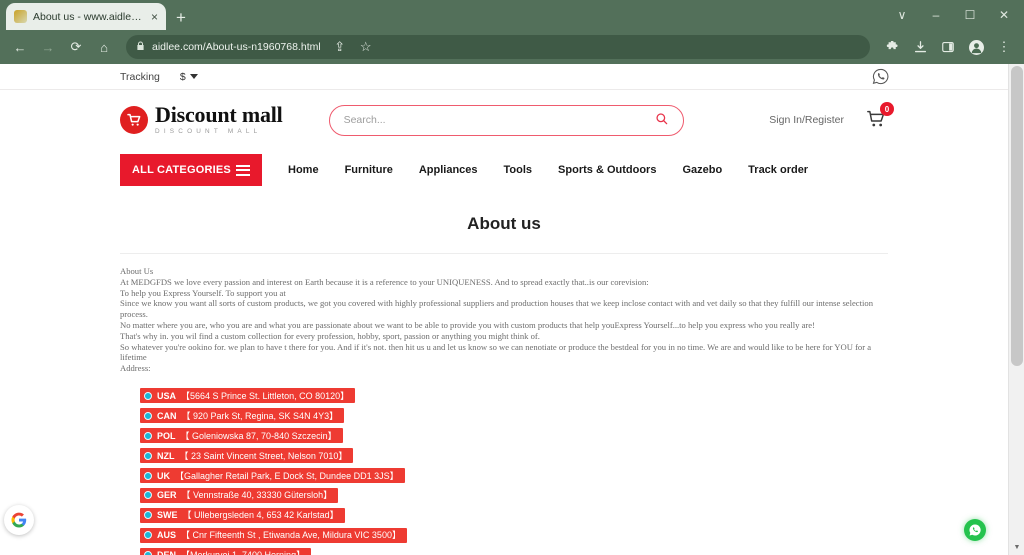 This screenshot has height=555, width=1024. Describe the element at coordinates (514, 417) in the screenshot. I see `list-item: CAN 【 920 Park St, Regina, SK S4N 4Y3】` at that location.